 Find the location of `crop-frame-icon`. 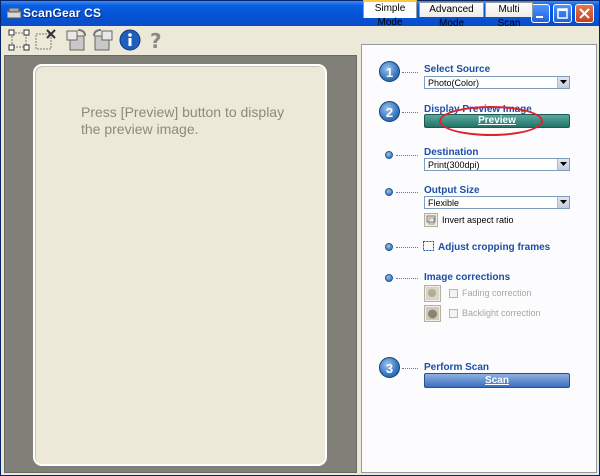

crop-frame-icon is located at coordinates (428, 246).